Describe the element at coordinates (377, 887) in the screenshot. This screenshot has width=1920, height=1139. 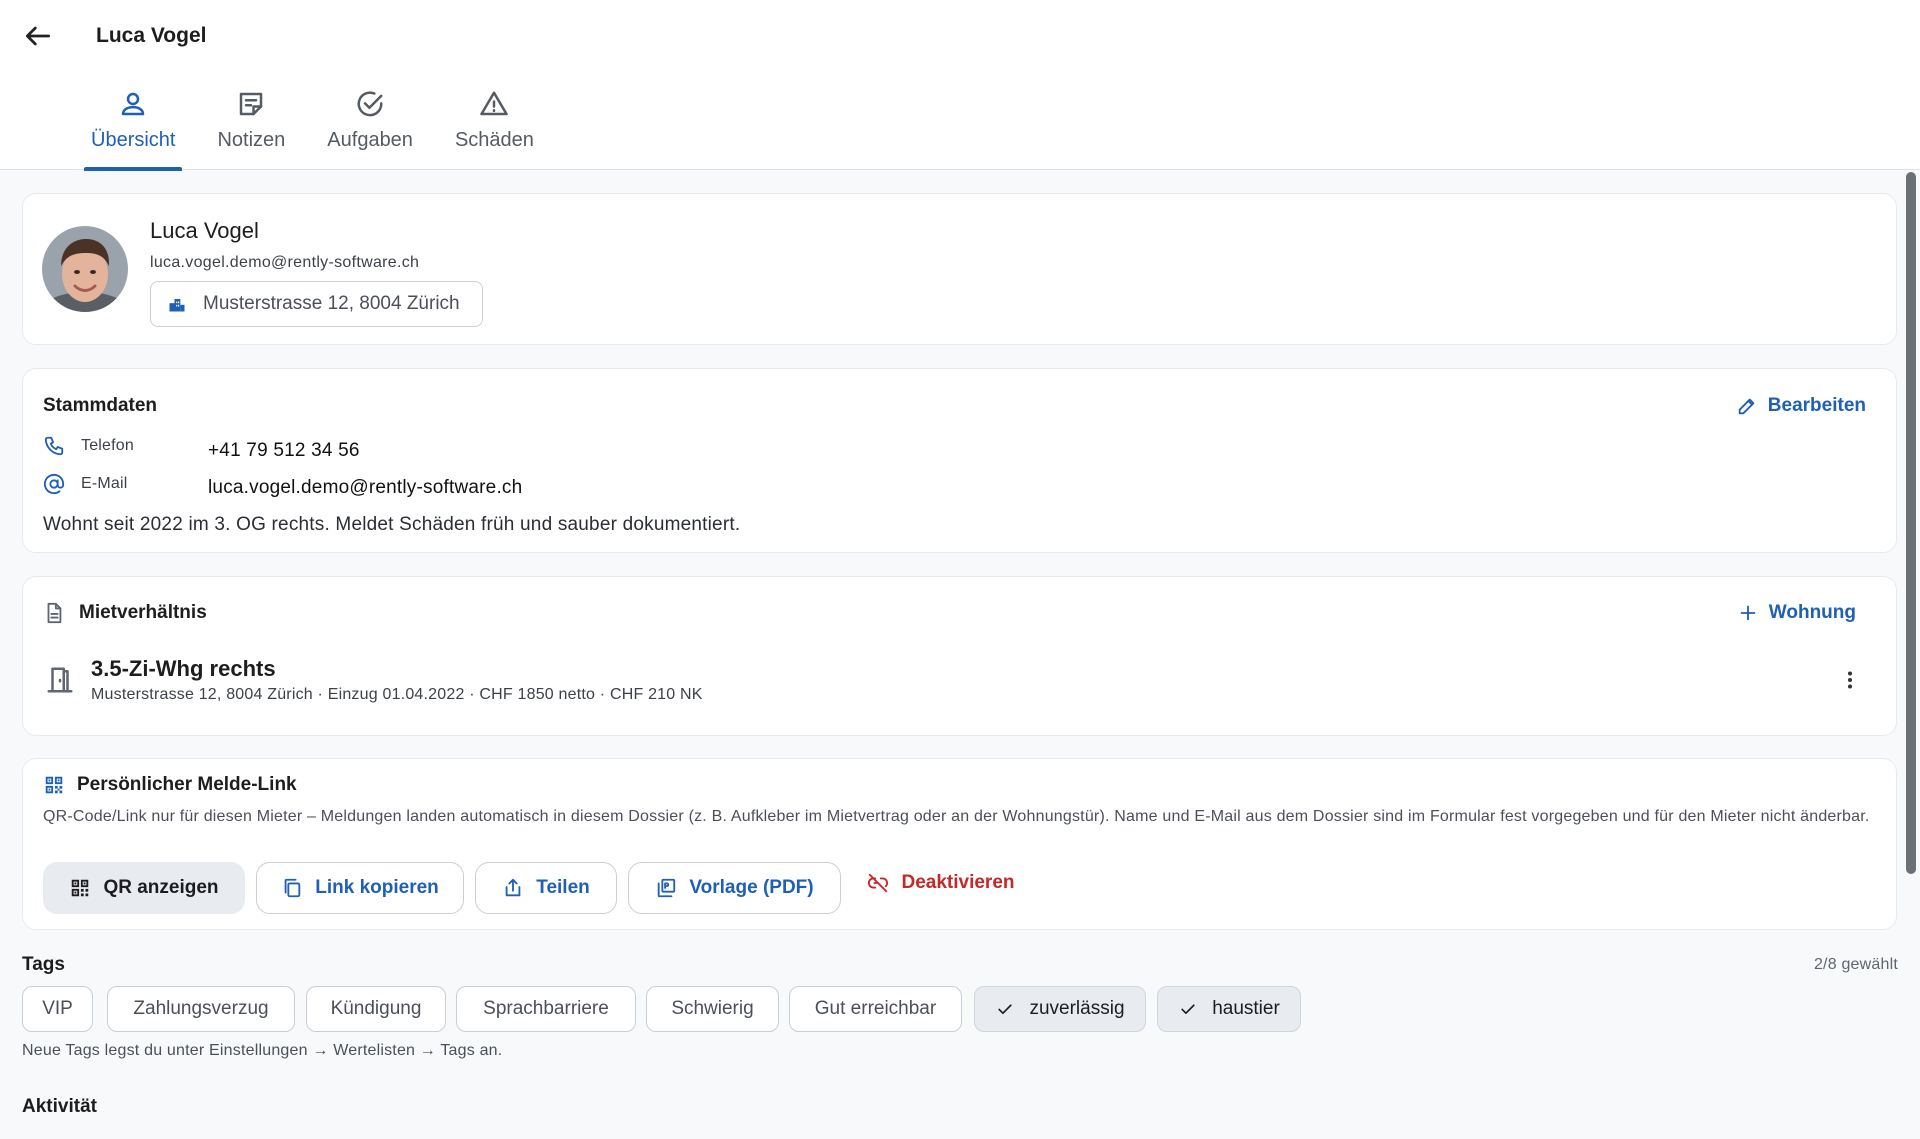
I see `copy-link-label: Link kopieren` at that location.